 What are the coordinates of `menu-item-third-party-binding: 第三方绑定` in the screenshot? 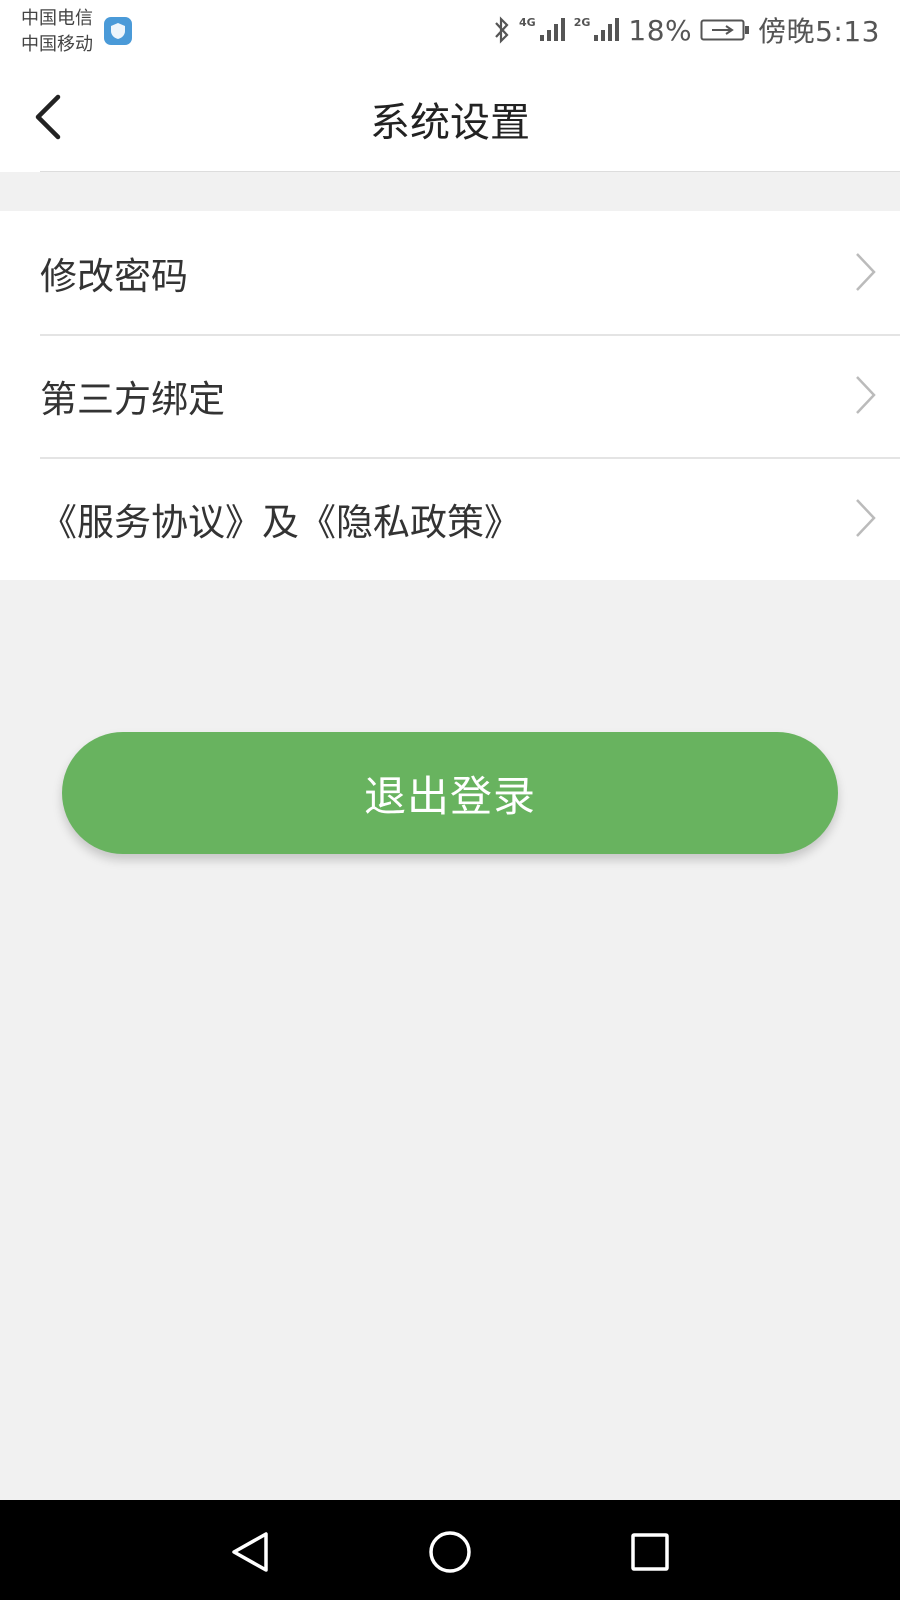 It's located at (450, 395).